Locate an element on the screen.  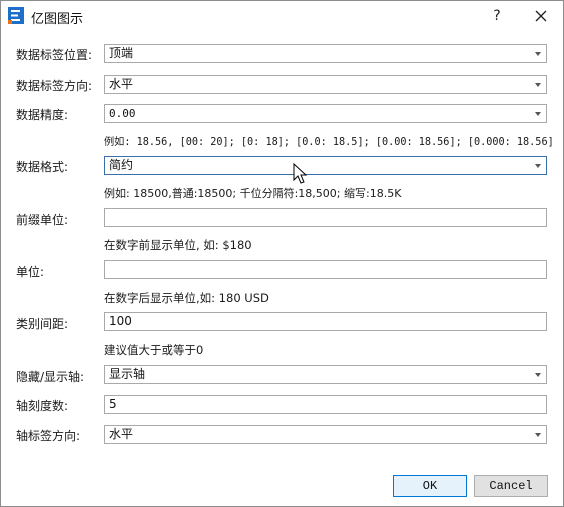
precision-value: 0.00 is located at coordinates (122, 113).